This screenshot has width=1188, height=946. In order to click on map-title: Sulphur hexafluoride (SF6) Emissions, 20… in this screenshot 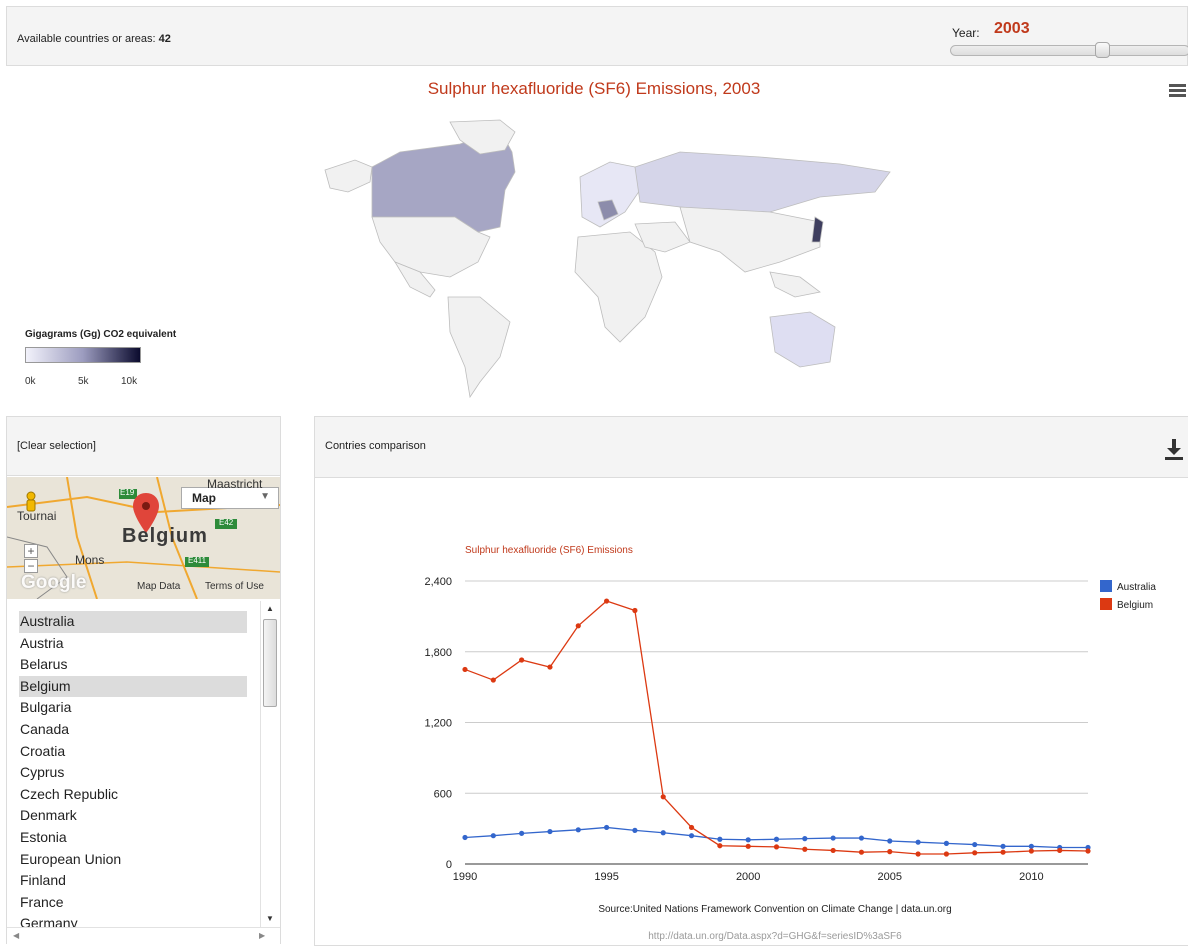, I will do `click(594, 88)`.